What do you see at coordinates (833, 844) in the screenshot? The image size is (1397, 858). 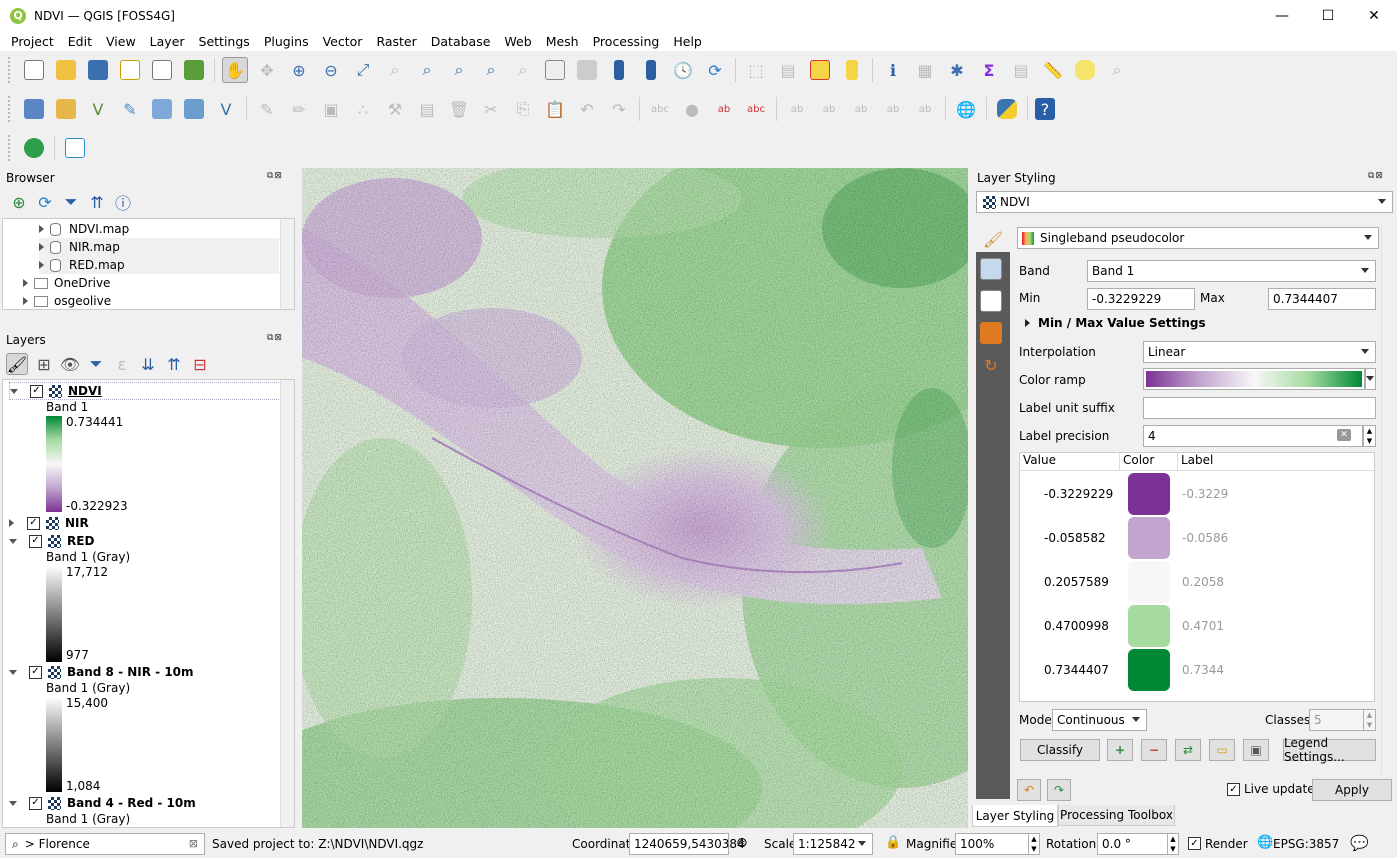 I see `scale-combo: 1:125842` at bounding box center [833, 844].